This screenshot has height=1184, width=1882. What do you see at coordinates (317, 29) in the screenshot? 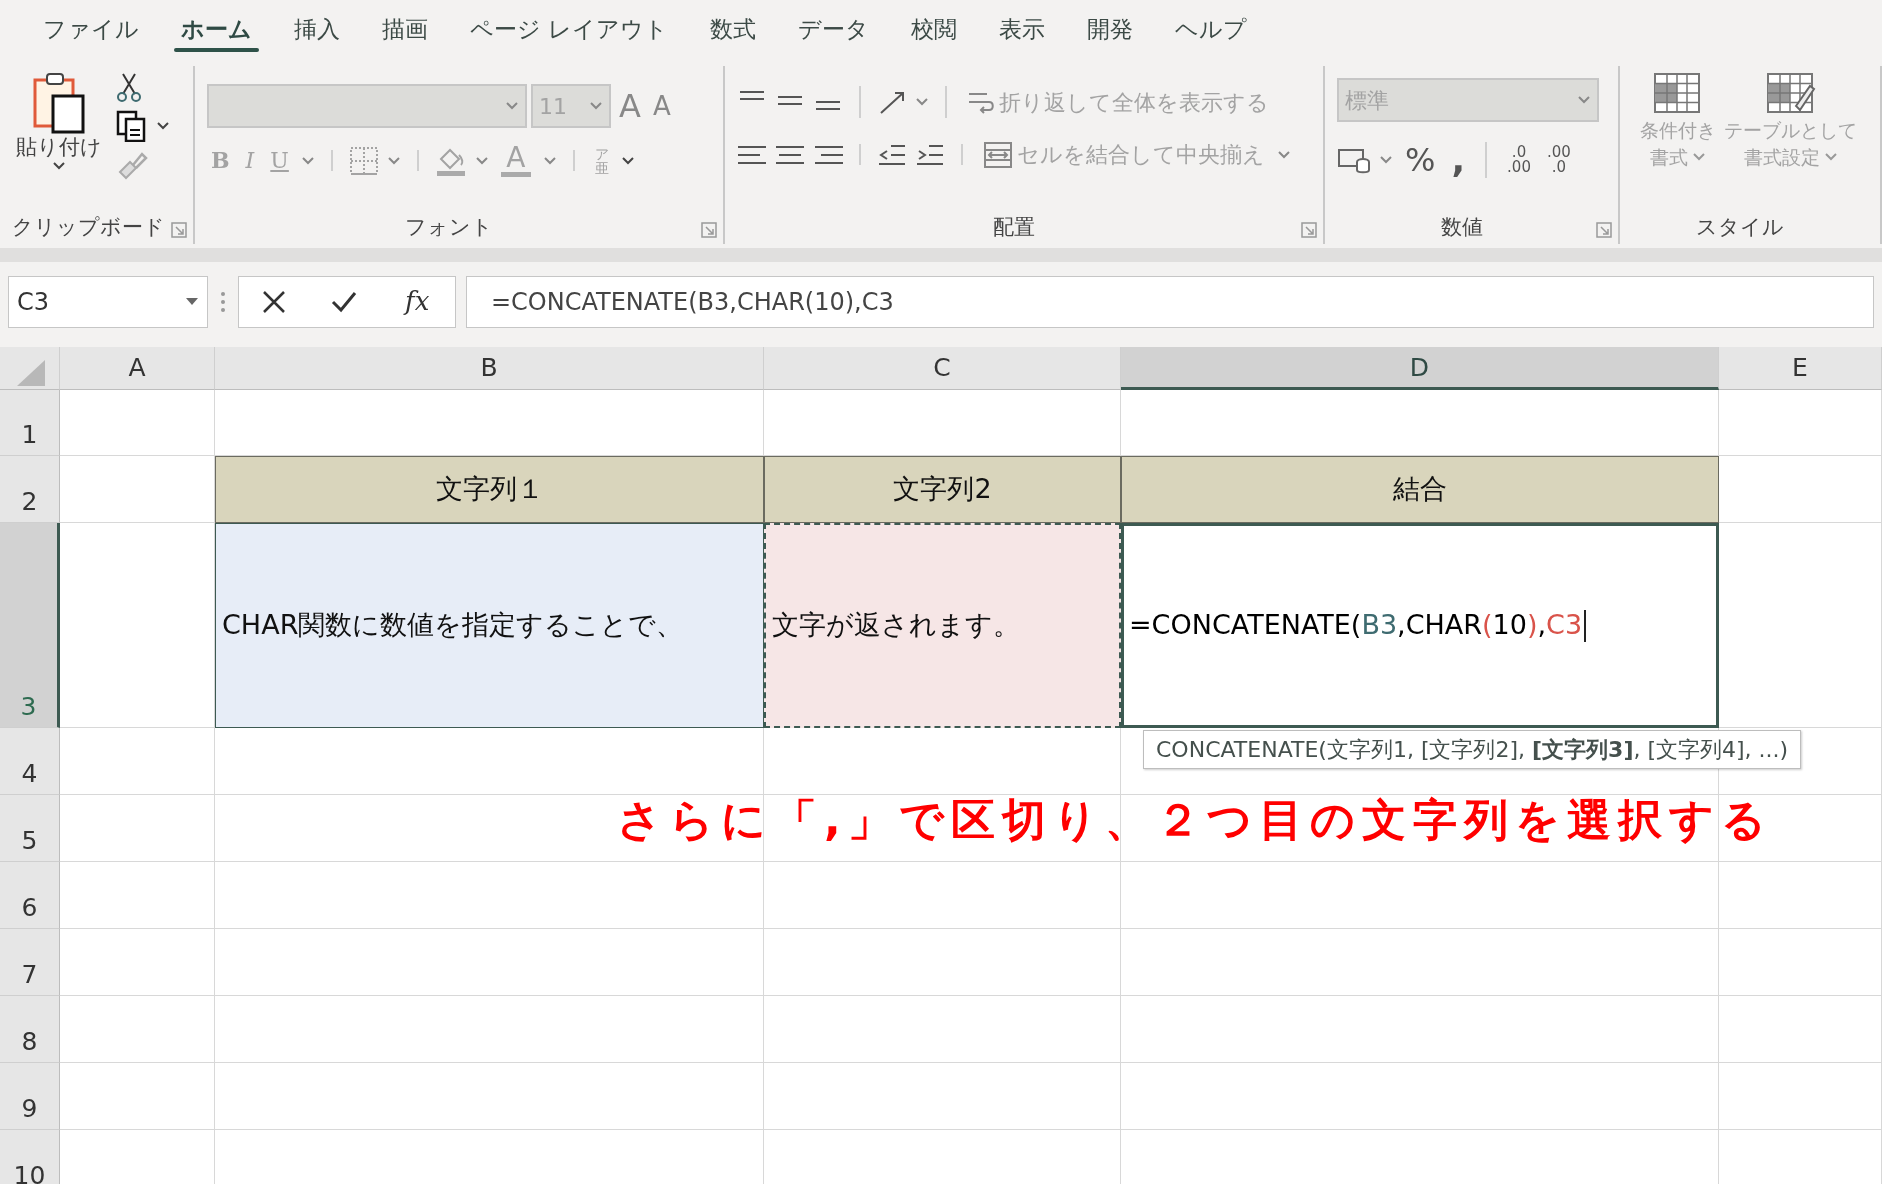
I see `ribbon-tab: 挿入` at bounding box center [317, 29].